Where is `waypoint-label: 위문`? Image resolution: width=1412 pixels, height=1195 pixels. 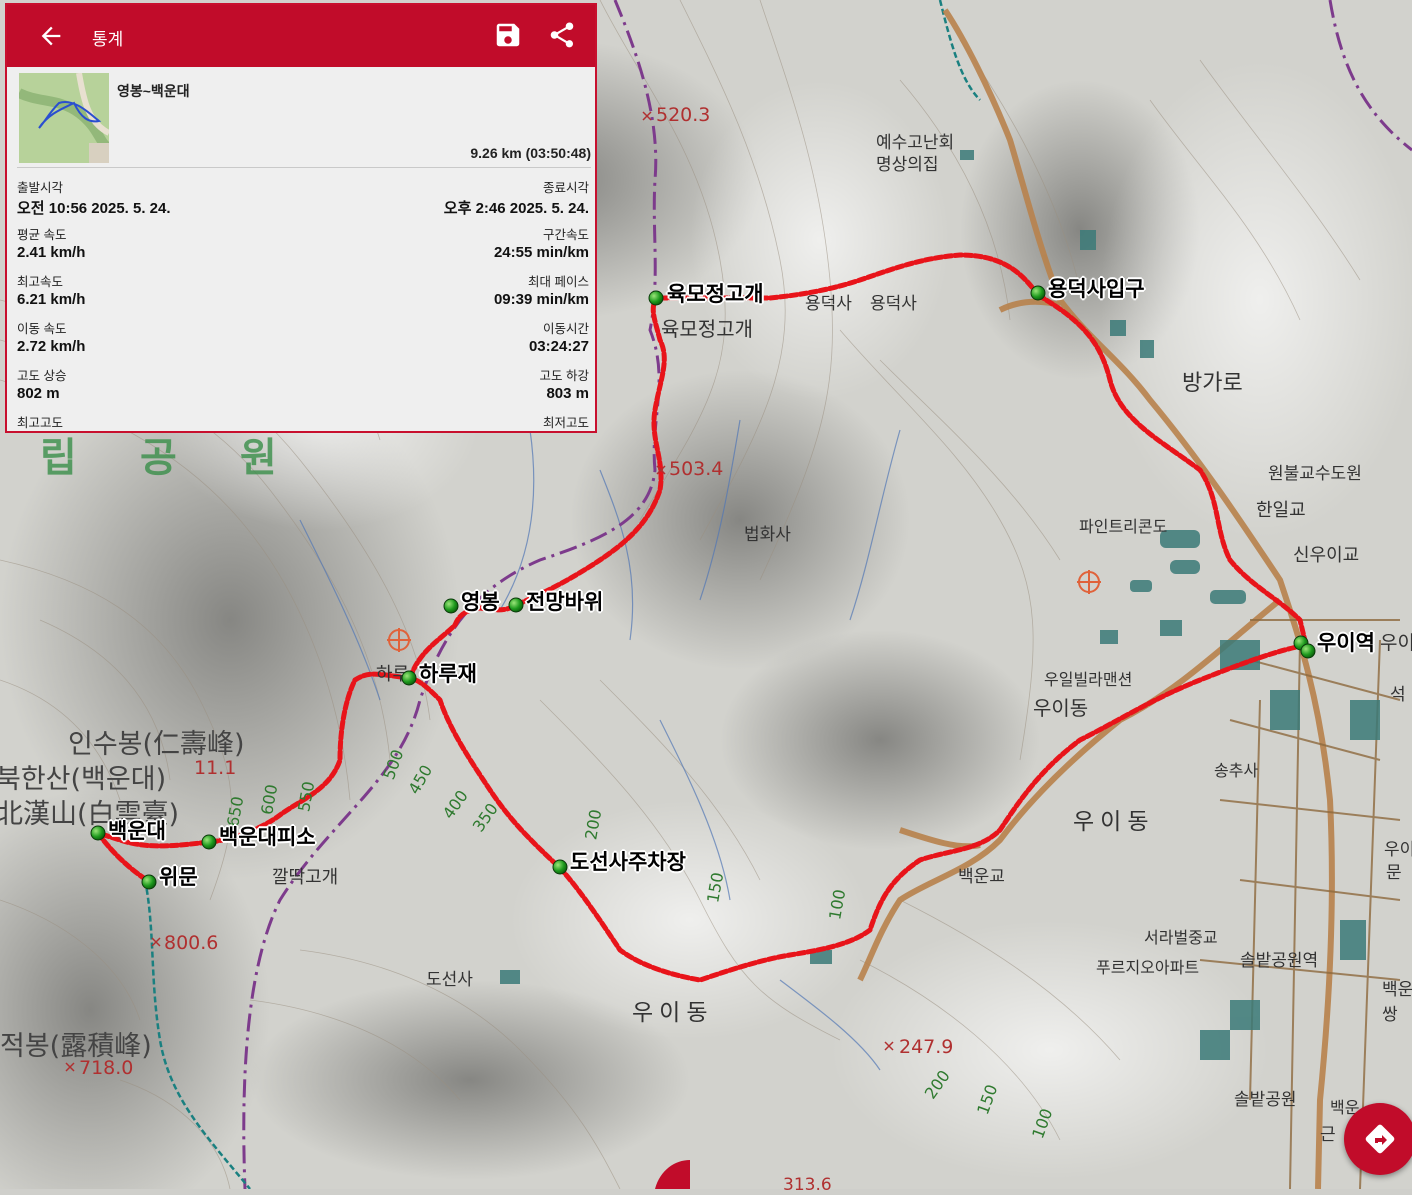 waypoint-label: 위문 is located at coordinates (178, 876).